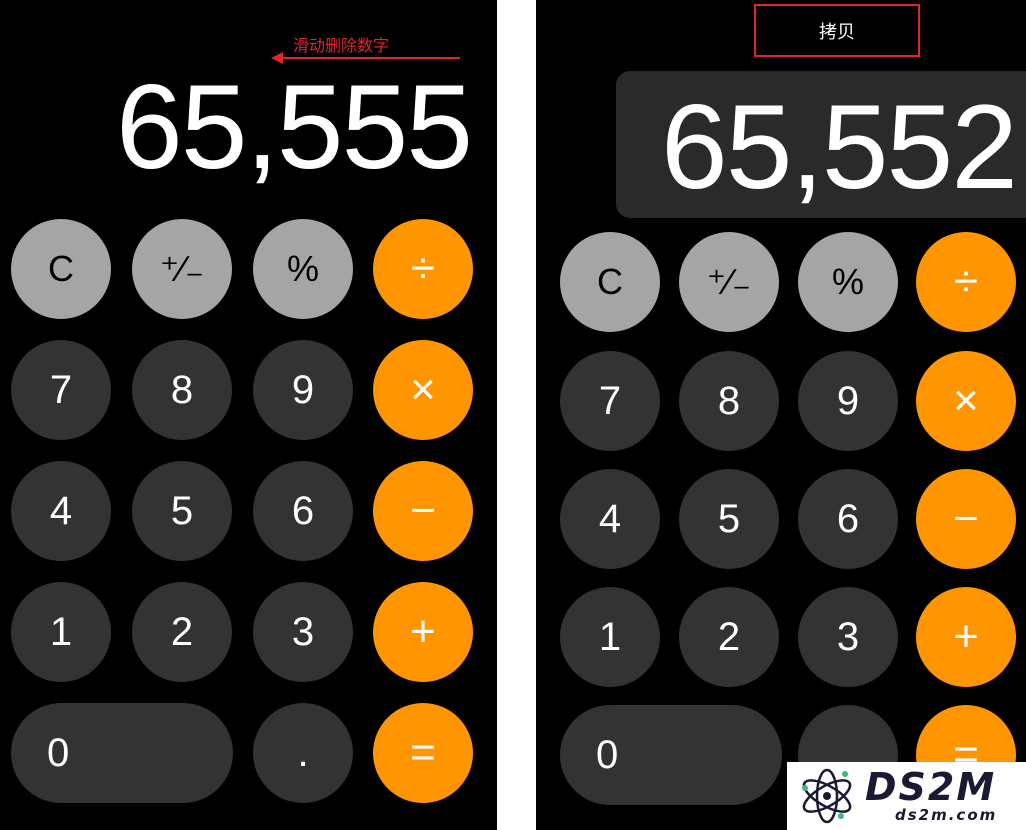 The height and width of the screenshot is (830, 1026). I want to click on swipe-arrow-line, so click(371, 58).